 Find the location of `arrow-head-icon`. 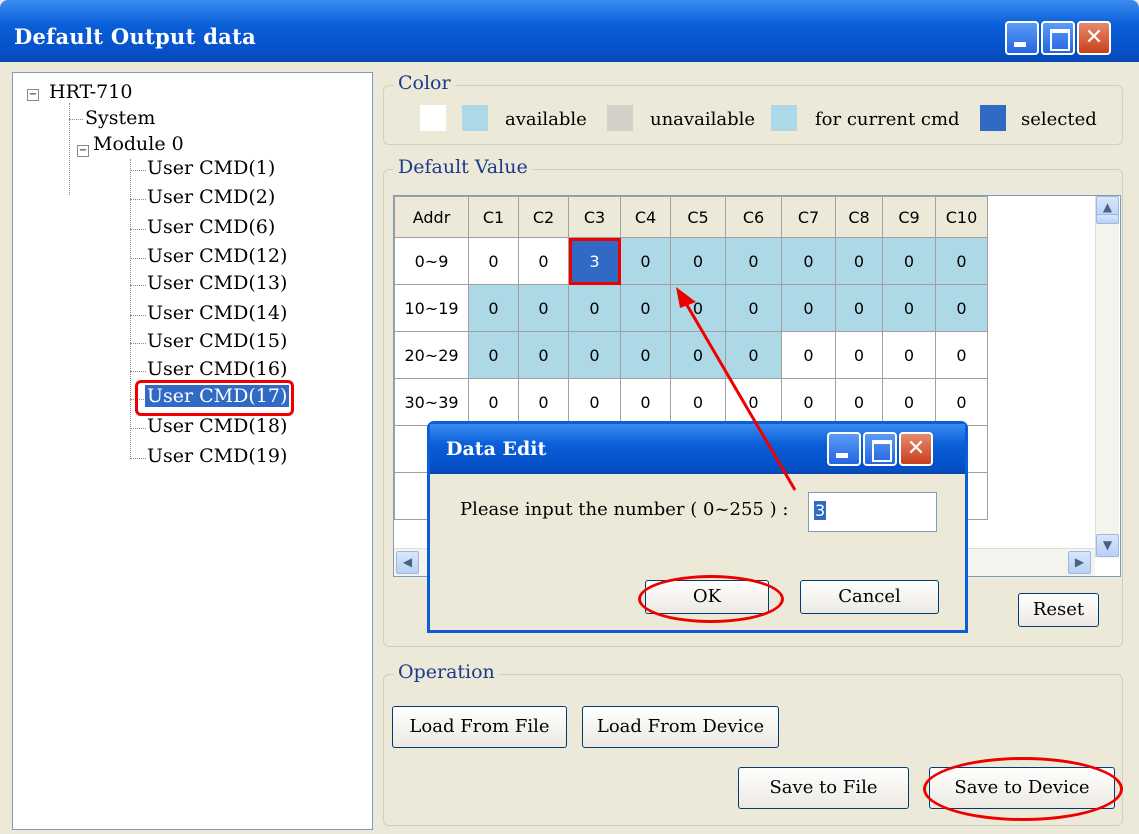

arrow-head-icon is located at coordinates (686, 297).